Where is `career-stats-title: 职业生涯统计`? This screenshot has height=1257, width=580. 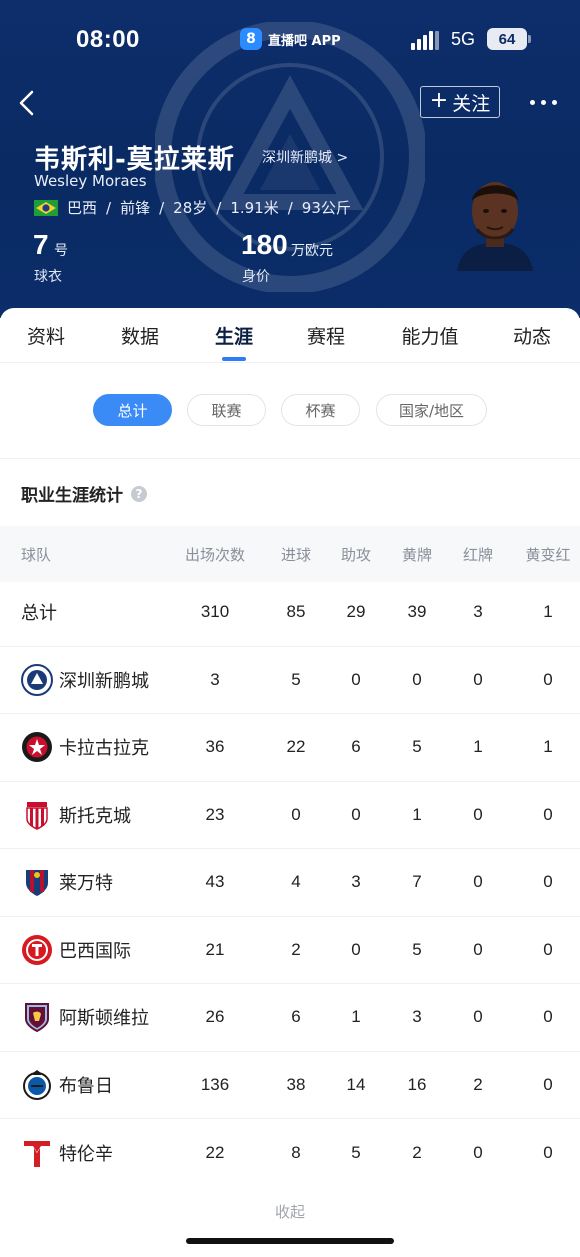
career-stats-title: 职业生涯统计 is located at coordinates (72, 496).